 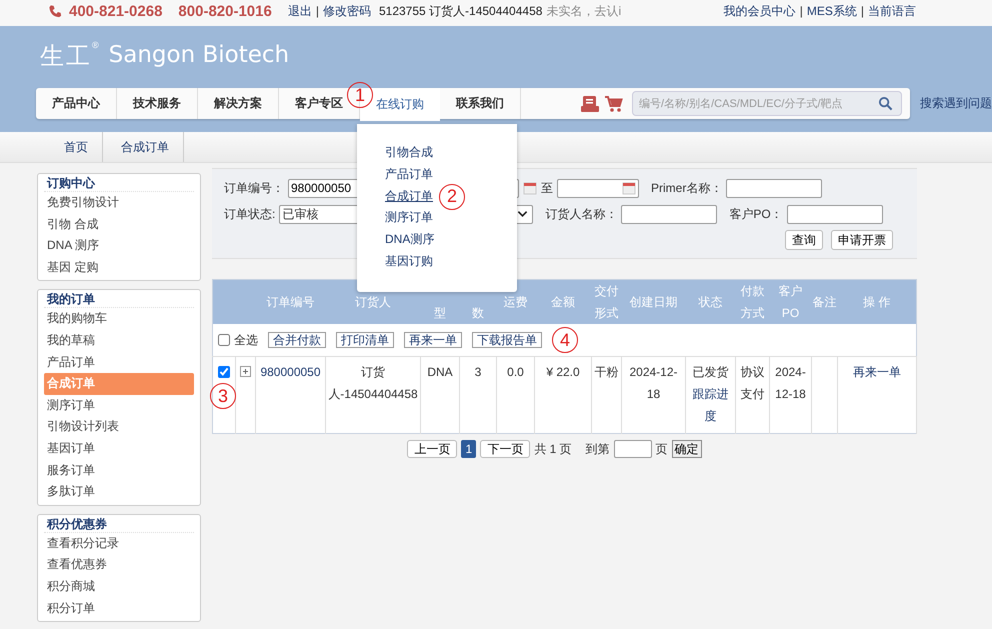 What do you see at coordinates (831, 11) in the screenshot?
I see `header-link: MES系统` at bounding box center [831, 11].